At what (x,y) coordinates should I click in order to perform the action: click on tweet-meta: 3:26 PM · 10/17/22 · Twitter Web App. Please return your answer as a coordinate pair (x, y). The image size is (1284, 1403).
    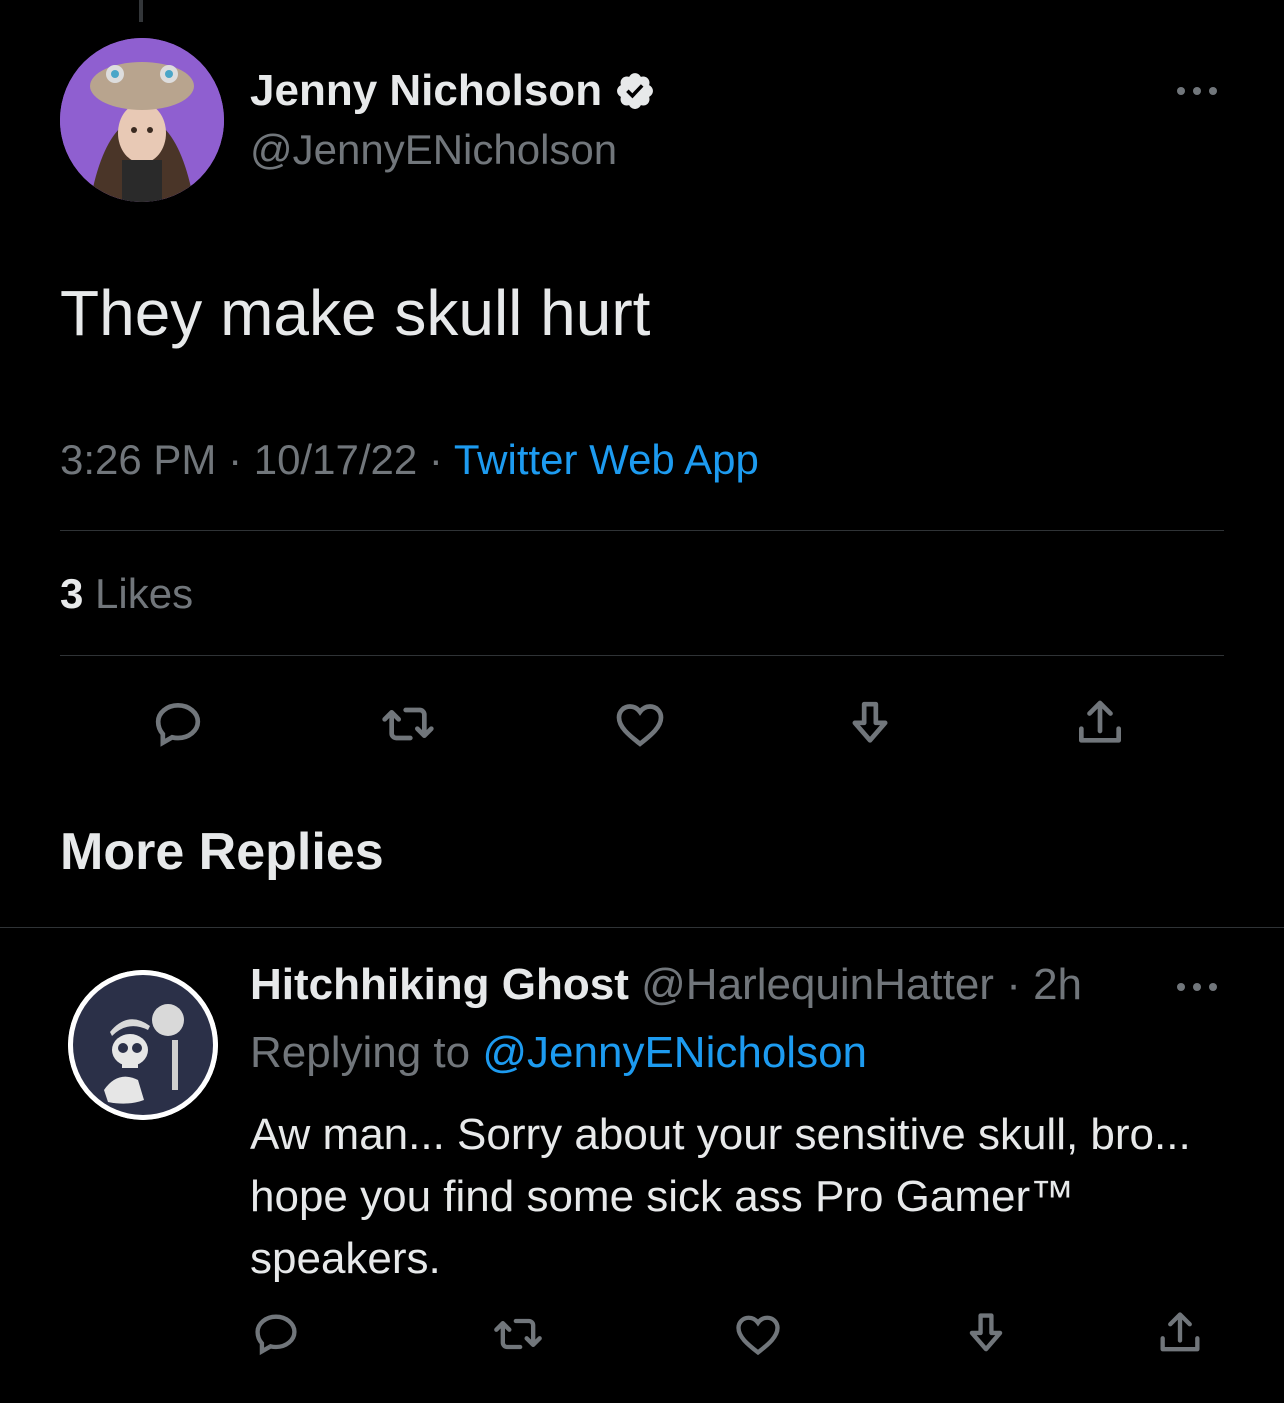
    Looking at the image, I should click on (409, 460).